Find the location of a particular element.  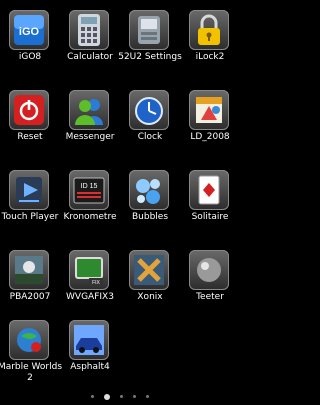

ball-icon is located at coordinates (209, 270).